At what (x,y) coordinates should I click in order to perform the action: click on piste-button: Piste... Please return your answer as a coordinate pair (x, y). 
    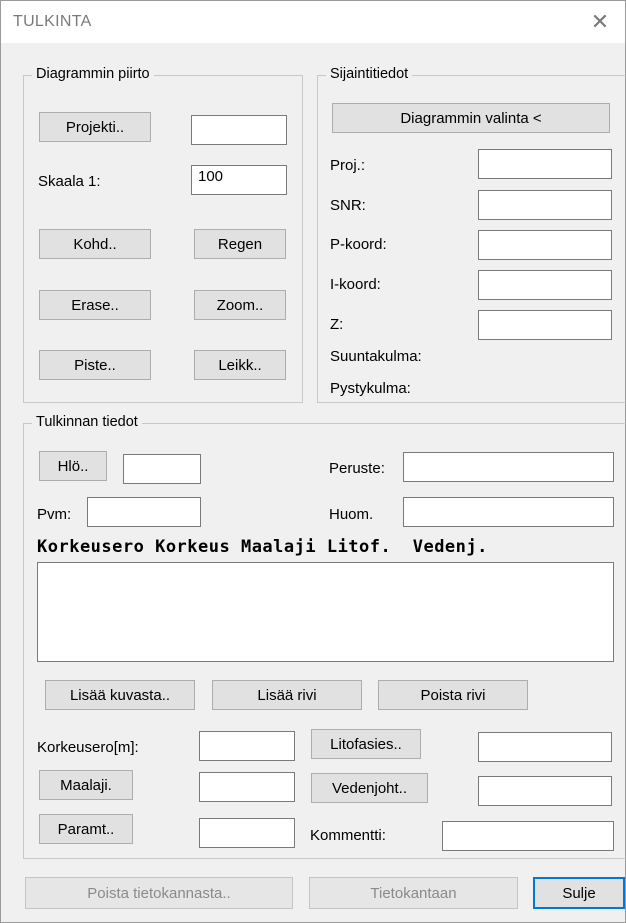
    Looking at the image, I should click on (95, 365).